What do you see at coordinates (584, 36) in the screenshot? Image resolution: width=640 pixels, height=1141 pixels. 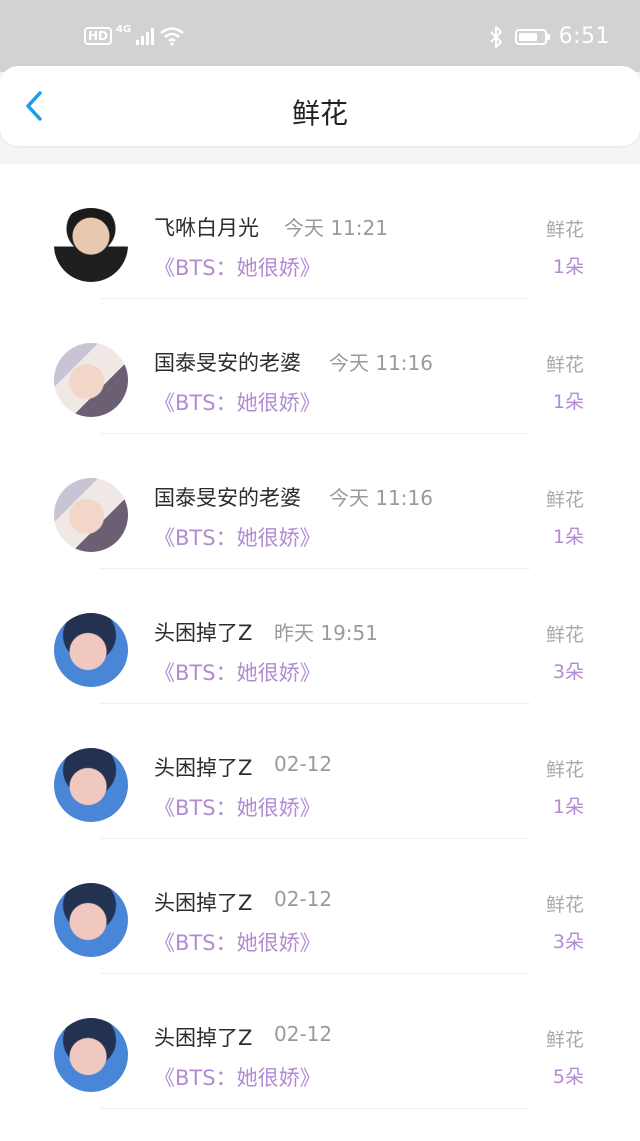 I see `clock: 6:51` at bounding box center [584, 36].